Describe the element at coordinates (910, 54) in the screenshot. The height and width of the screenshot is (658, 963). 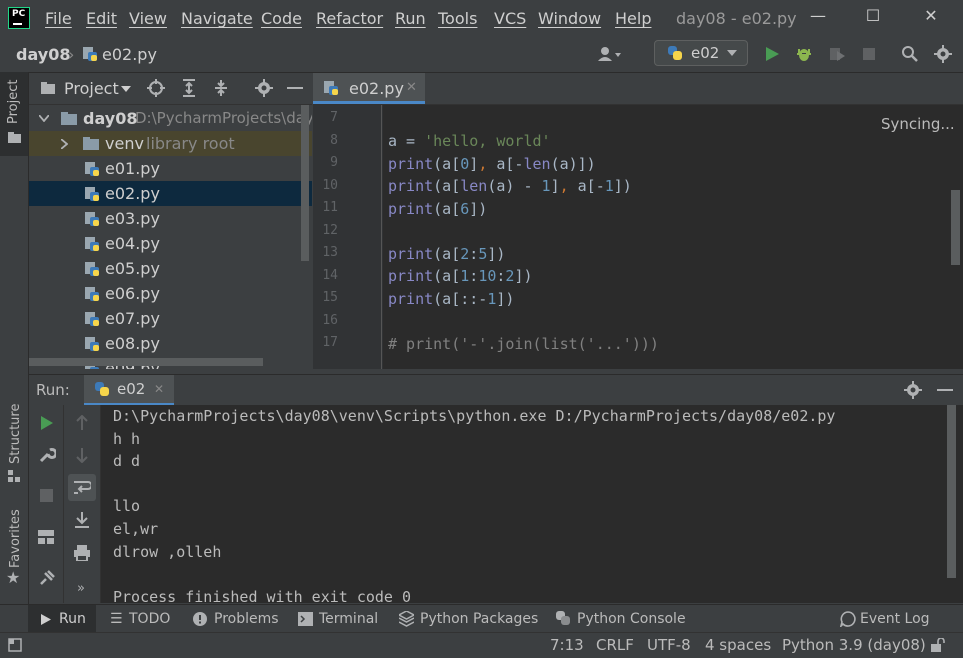
I see `search-icon` at that location.